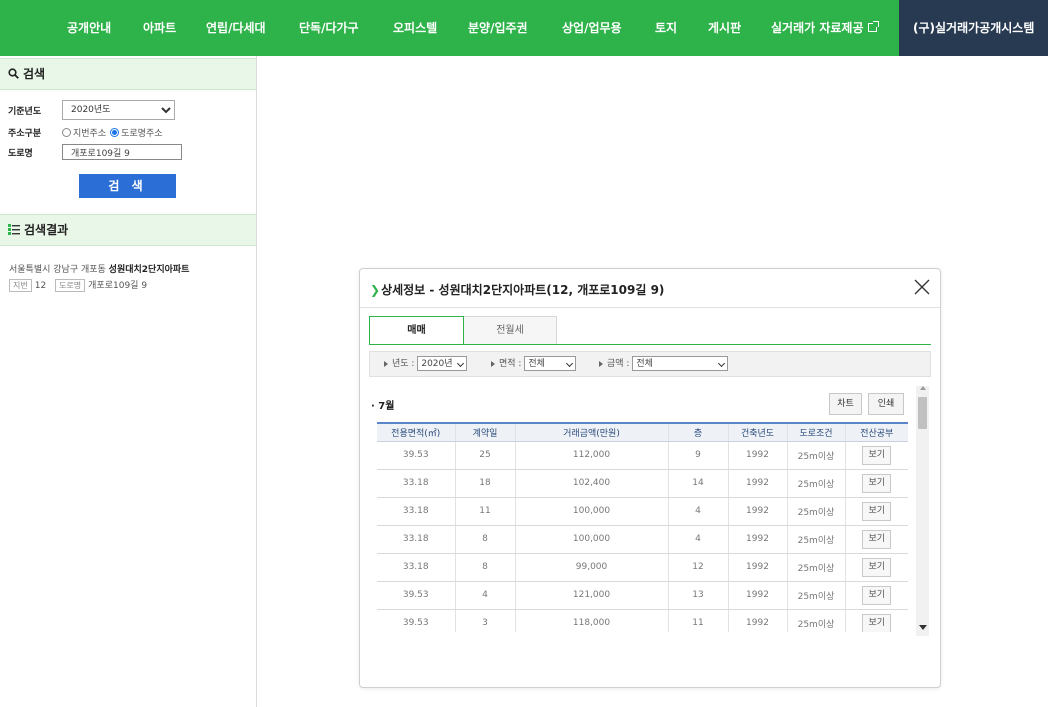 This screenshot has width=1048, height=707. What do you see at coordinates (591, 539) in the screenshot?
I see `cell-price: 100,000` at bounding box center [591, 539].